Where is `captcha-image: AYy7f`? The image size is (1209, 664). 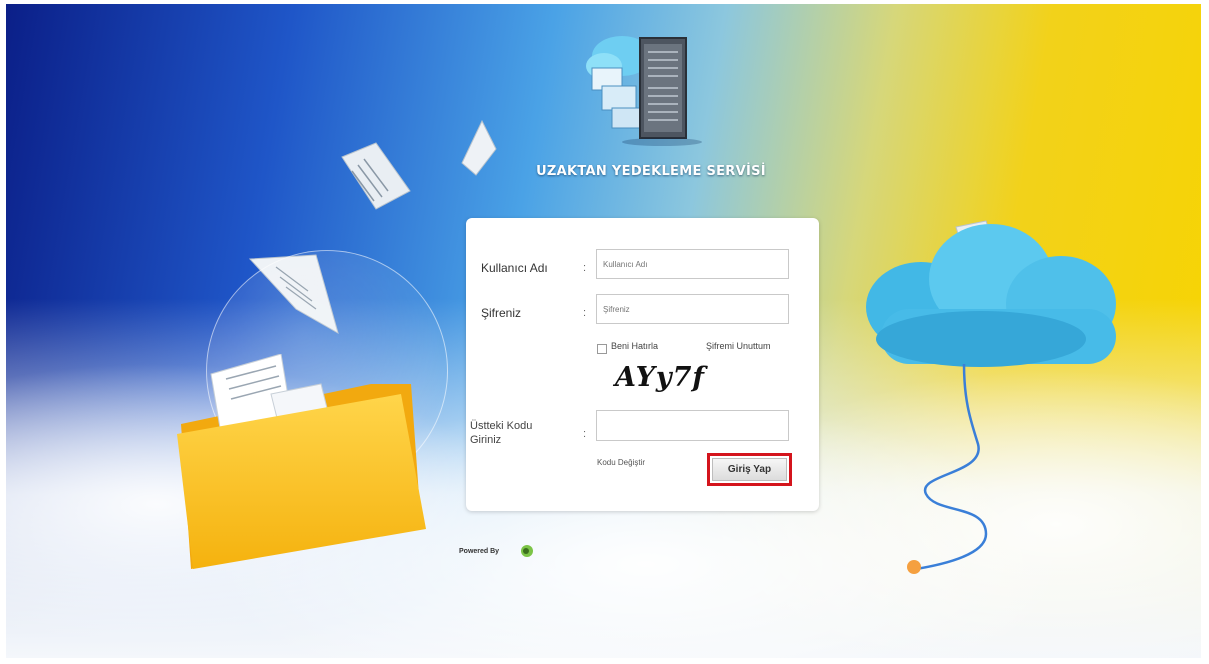
captcha-image: AYy7f is located at coordinates (660, 377).